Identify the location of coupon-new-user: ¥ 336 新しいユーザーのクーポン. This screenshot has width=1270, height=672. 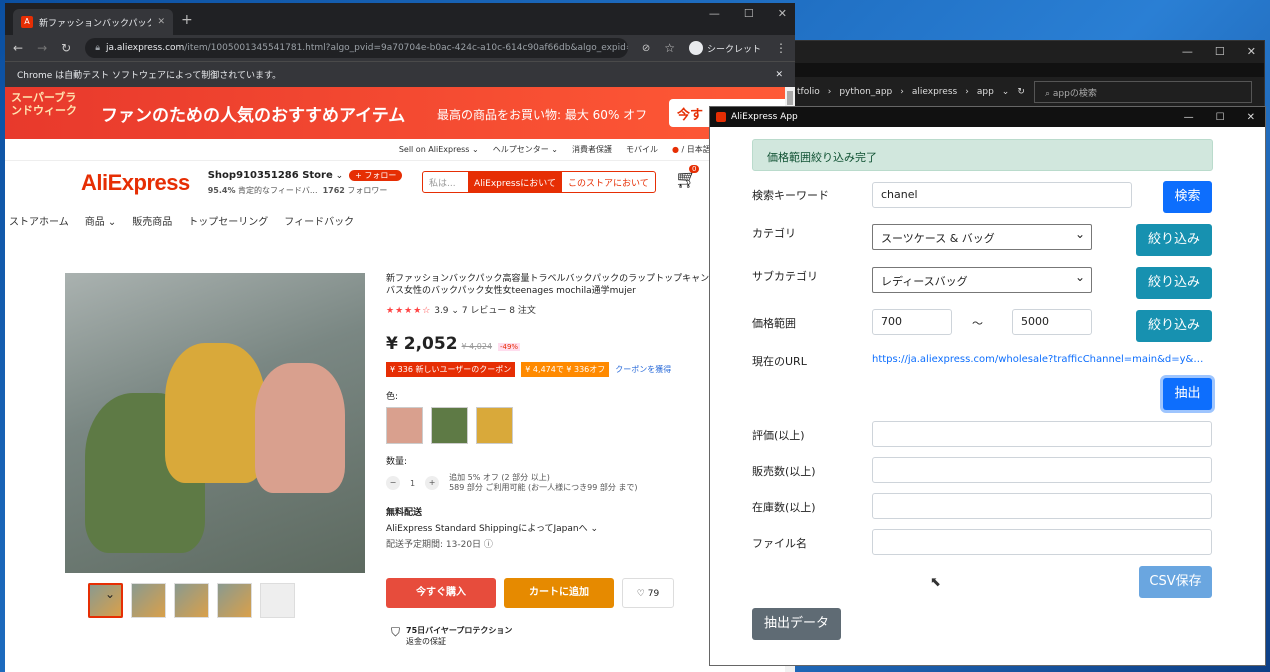
(451, 369).